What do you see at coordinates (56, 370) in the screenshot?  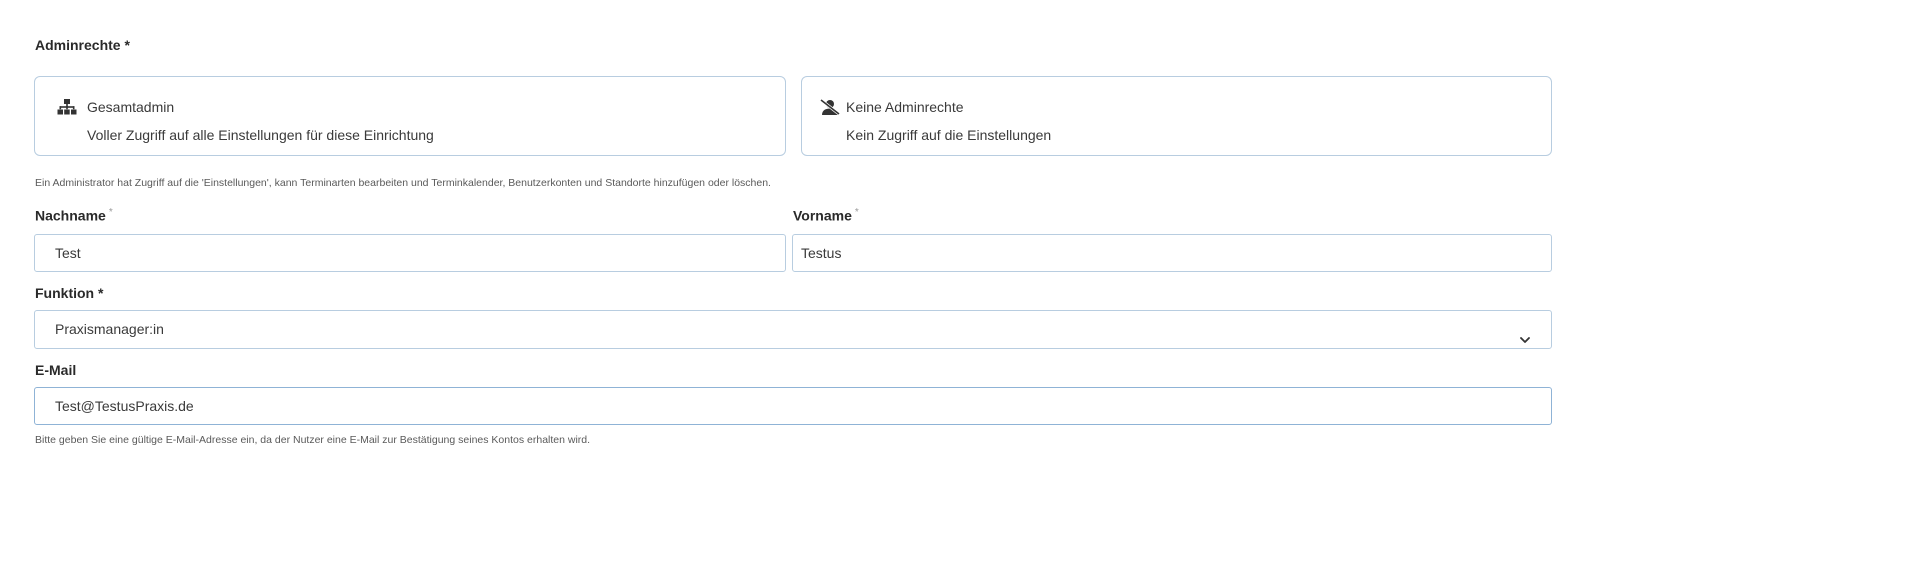 I see `email-label: E-Mail` at bounding box center [56, 370].